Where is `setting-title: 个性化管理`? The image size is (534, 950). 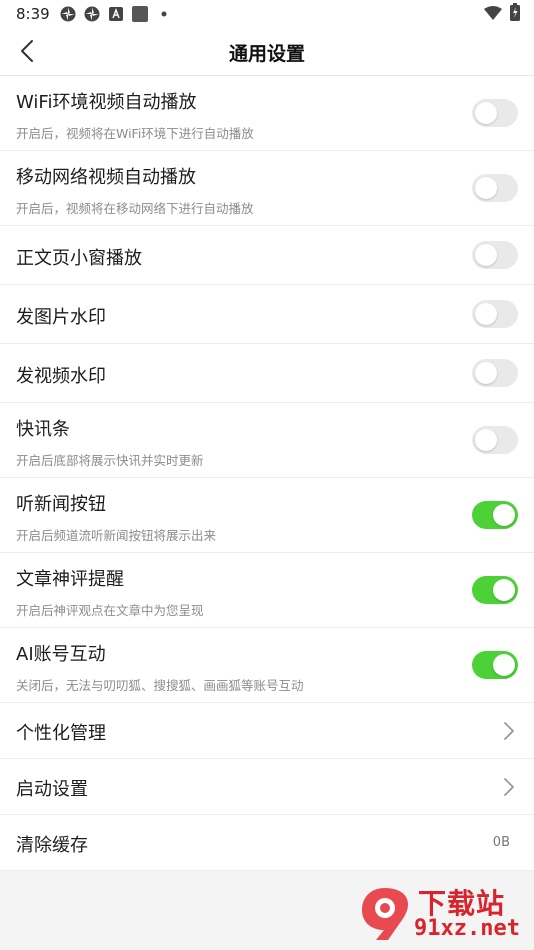 setting-title: 个性化管理 is located at coordinates (61, 733).